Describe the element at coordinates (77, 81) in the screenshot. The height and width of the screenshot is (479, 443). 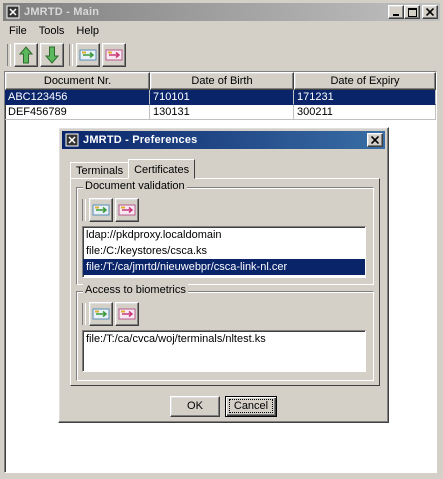
I see `column-header-document-nr: Document Nr.` at that location.